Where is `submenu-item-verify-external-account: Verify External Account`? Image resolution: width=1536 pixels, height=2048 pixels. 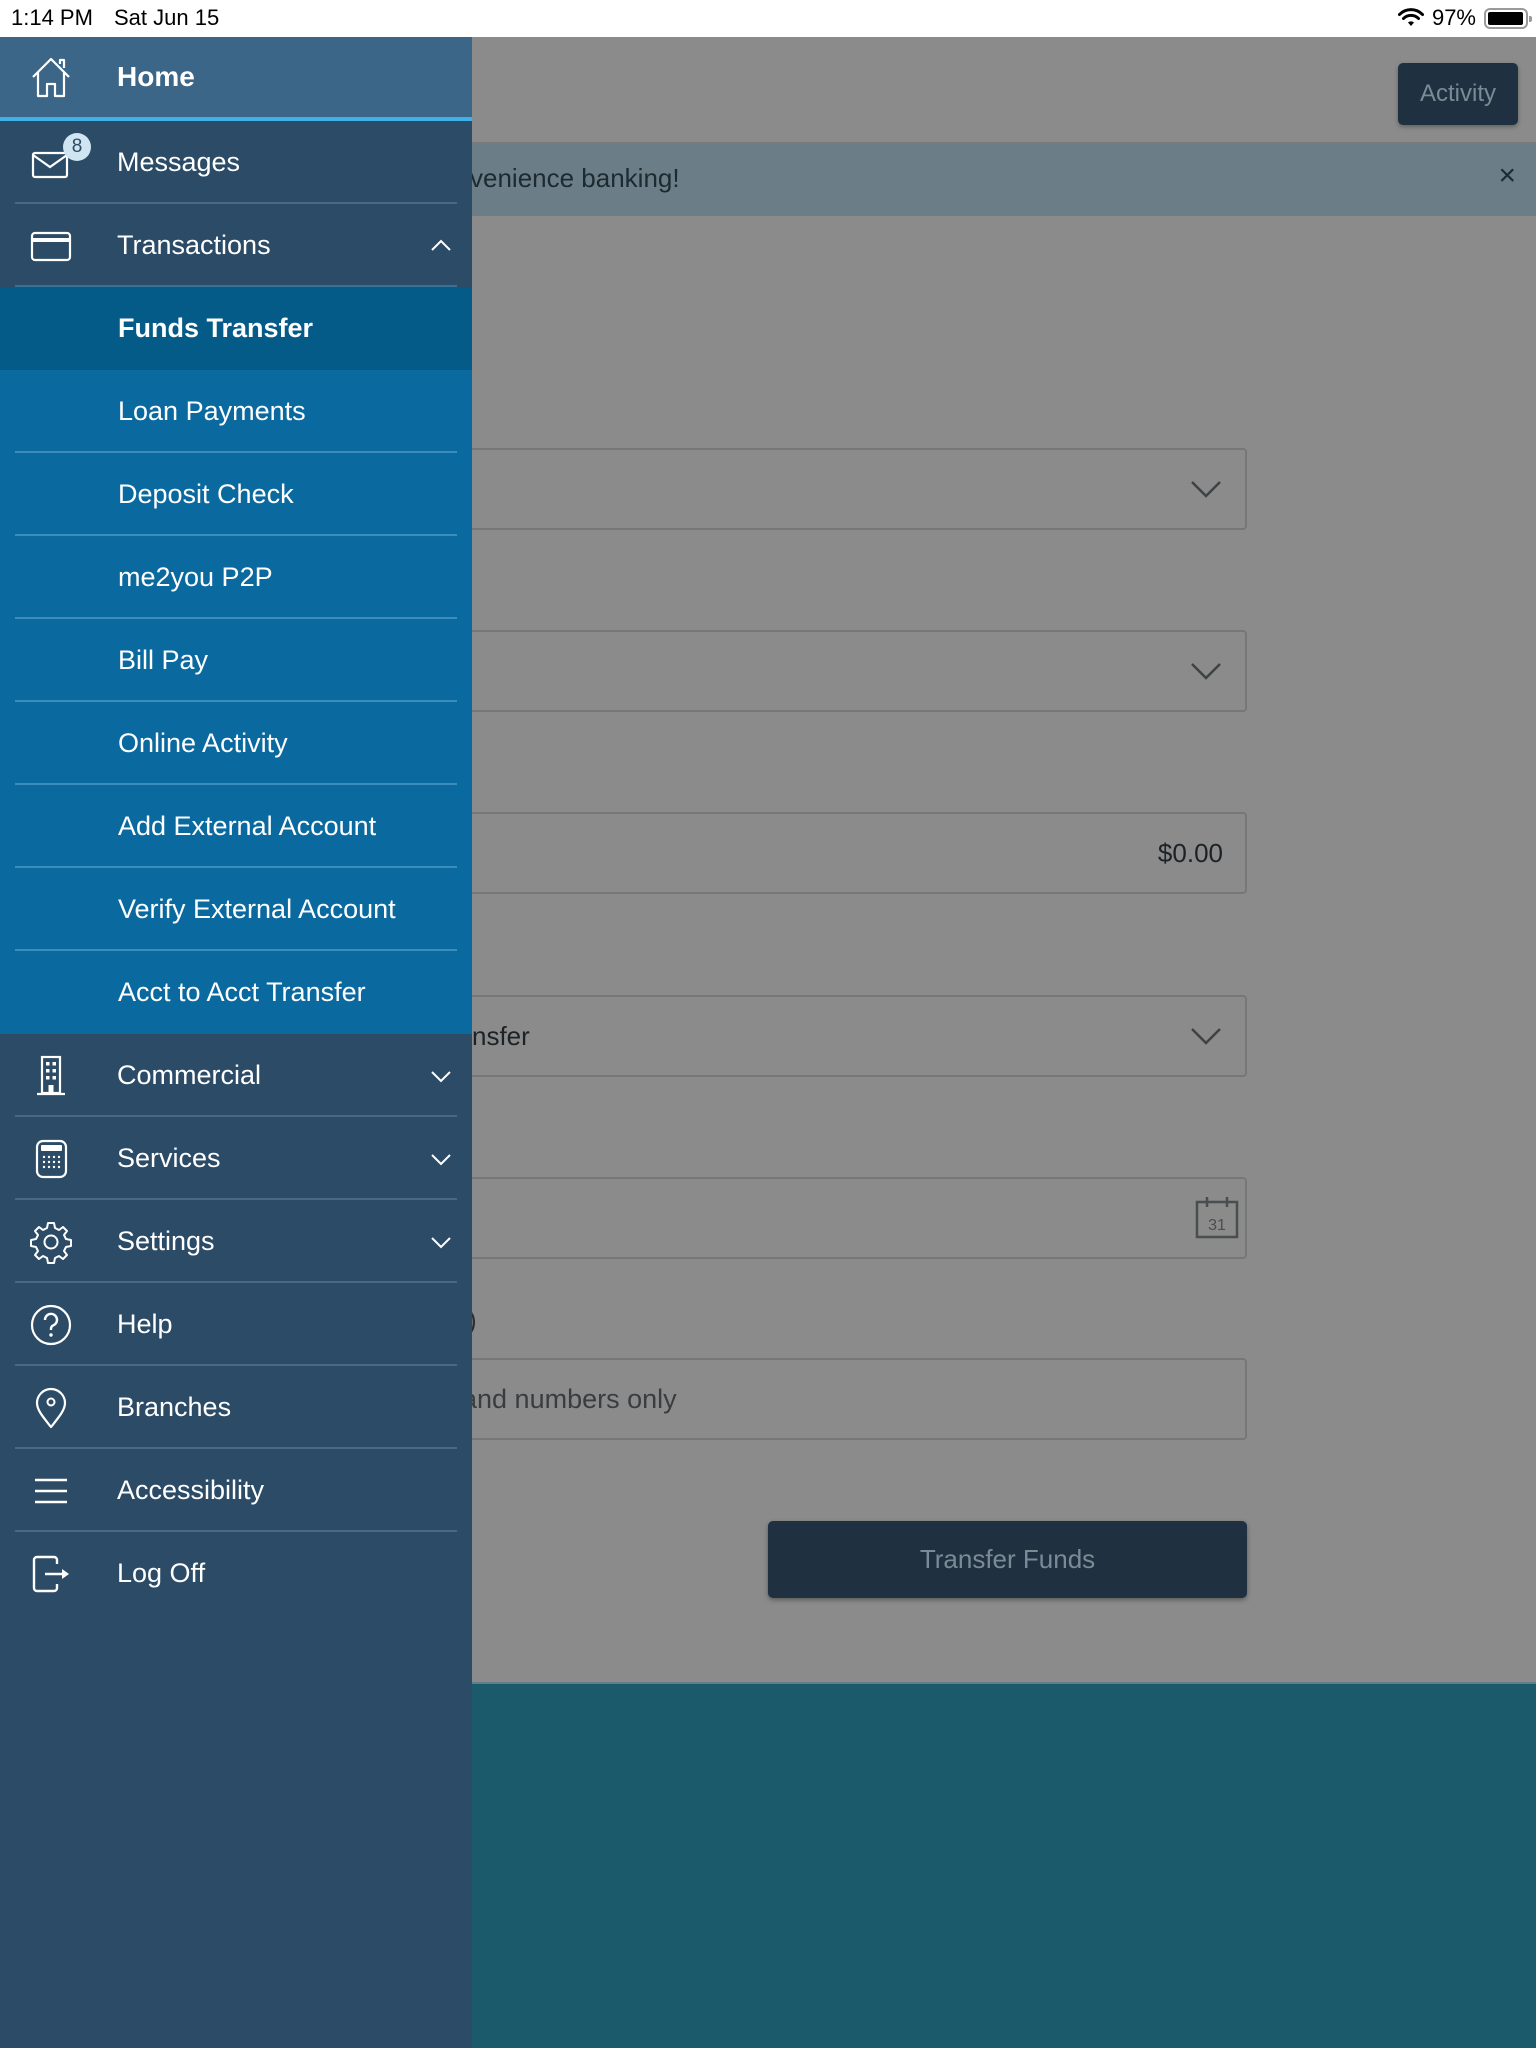 submenu-item-verify-external-account: Verify External Account is located at coordinates (236, 909).